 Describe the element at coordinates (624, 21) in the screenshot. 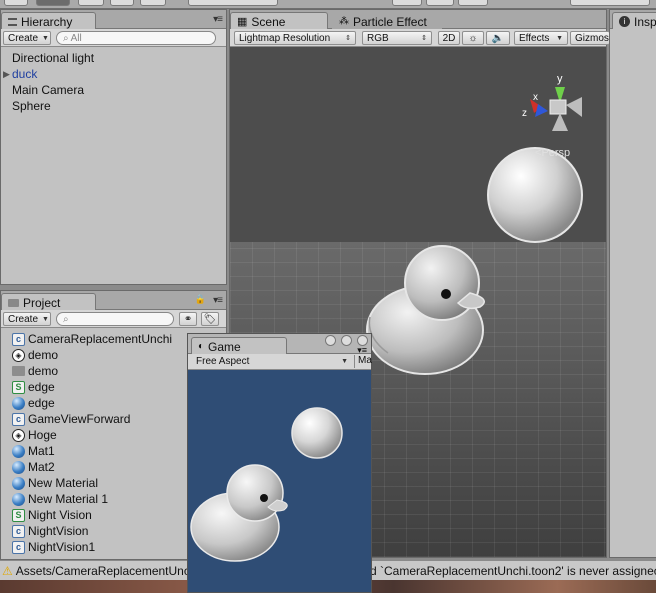

I see `info-icon: i` at that location.